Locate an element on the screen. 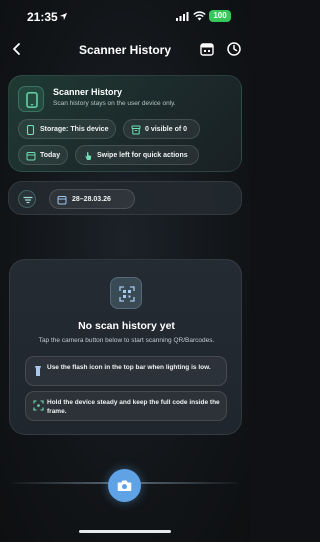 The height and width of the screenshot is (542, 320). phone-storage-icon is located at coordinates (30, 130).